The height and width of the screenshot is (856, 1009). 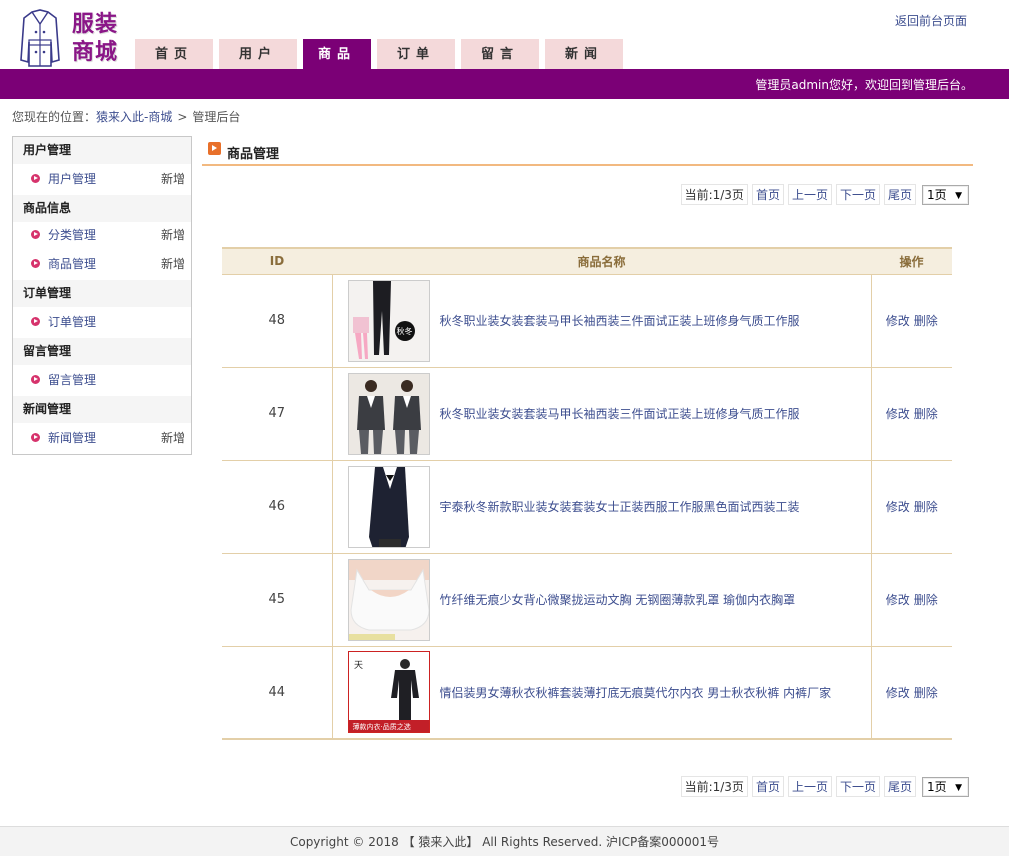 I want to click on product-name-link: 竹纤维无痕少女背心微聚拢运动文胸 无钢圈薄款乳罩 瑜伽内衣胸罩, so click(x=618, y=599).